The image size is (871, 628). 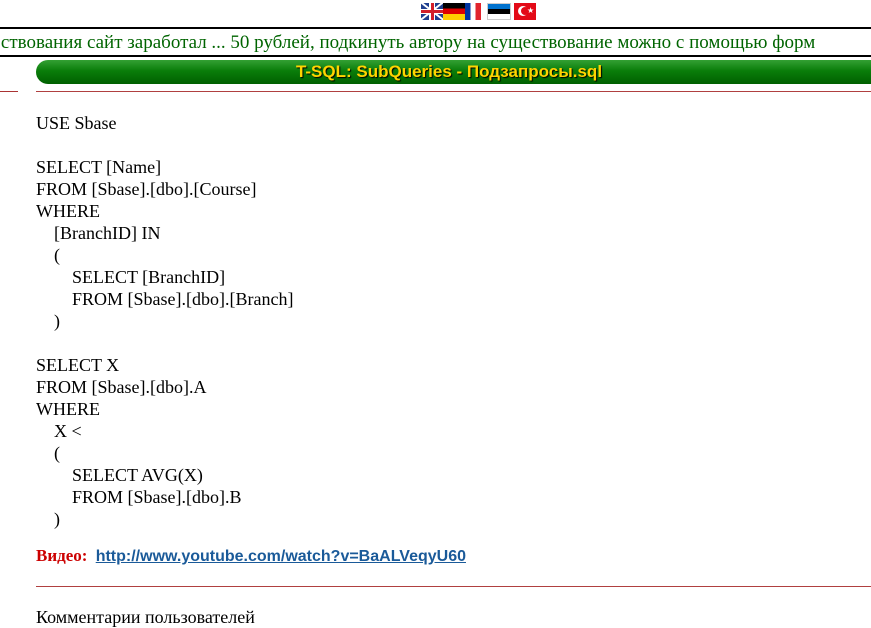 I want to click on code-line: SELECT [BranchID], so click(x=131, y=277).